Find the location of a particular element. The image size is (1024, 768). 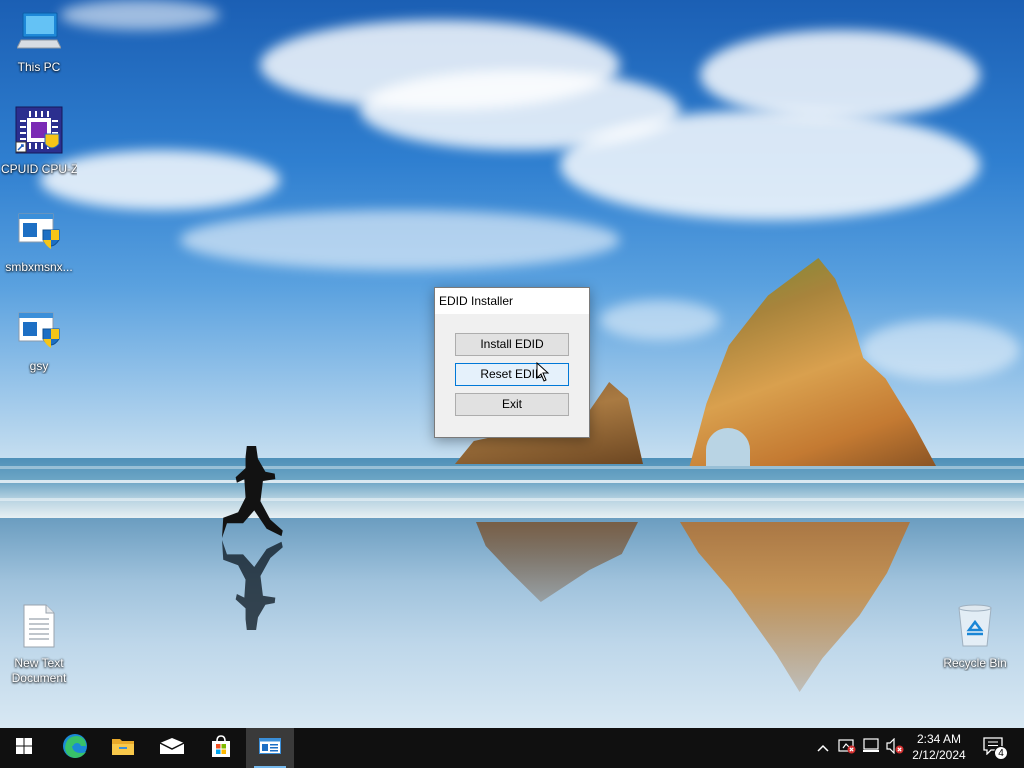

desktop-icon-label: gsy is located at coordinates (39, 366).